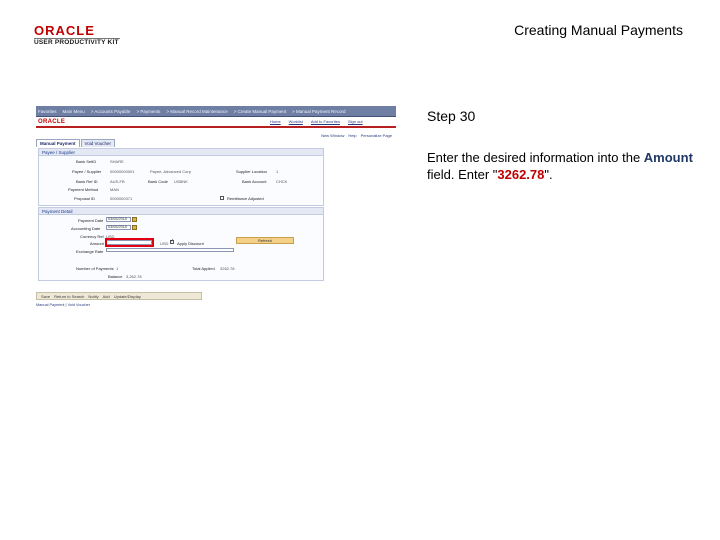 The height and width of the screenshot is (540, 720). Describe the element at coordinates (118, 227) in the screenshot. I see `accounting-date-input: 03/05/2015` at that location.